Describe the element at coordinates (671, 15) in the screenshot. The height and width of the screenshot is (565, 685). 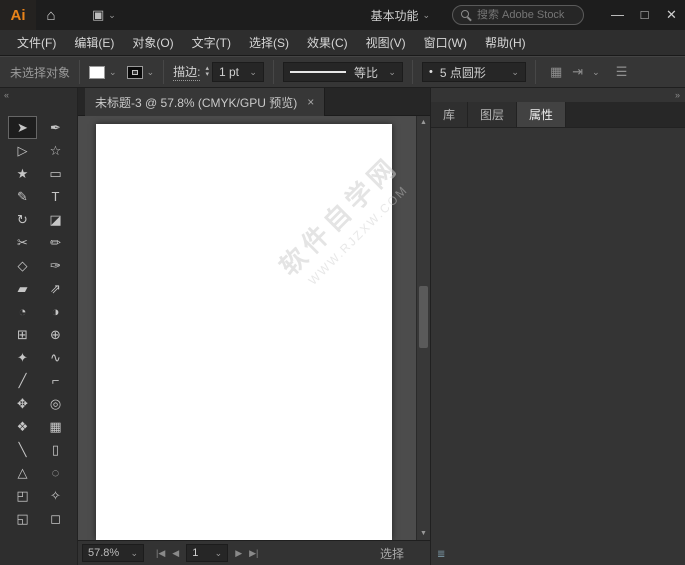
I see `close-button: ✕` at that location.